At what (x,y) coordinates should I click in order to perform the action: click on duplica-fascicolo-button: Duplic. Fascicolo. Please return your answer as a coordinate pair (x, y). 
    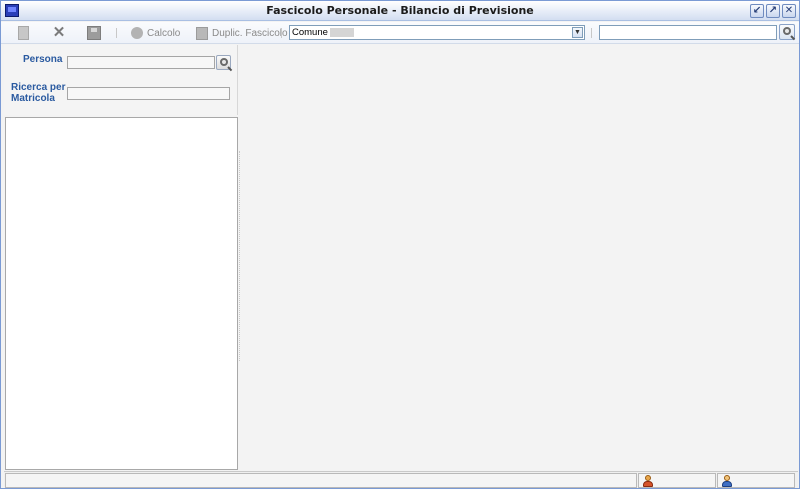
    Looking at the image, I should click on (242, 33).